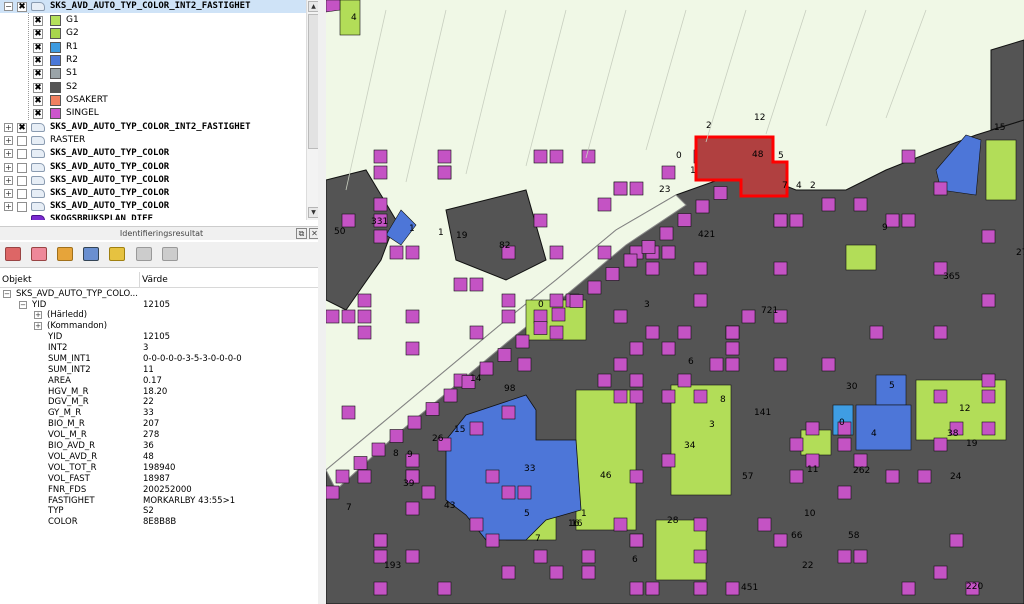 Image resolution: width=1024 pixels, height=604 pixels. I want to click on legend-item: ✖ G1, so click(153, 20).